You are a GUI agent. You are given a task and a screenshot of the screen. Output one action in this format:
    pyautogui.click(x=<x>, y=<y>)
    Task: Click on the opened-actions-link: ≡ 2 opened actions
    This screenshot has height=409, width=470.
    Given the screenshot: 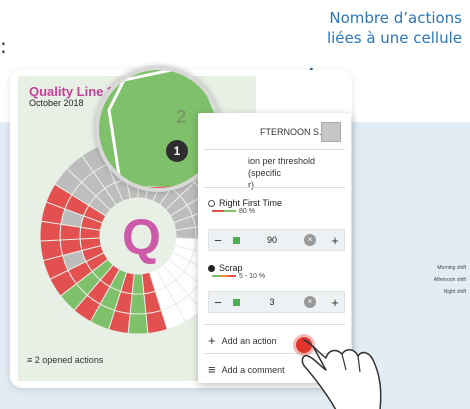 What is the action you would take?
    pyautogui.click(x=65, y=360)
    